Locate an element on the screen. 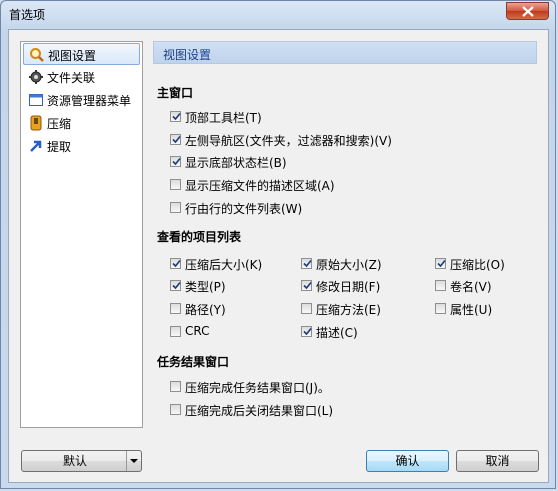 The image size is (558, 491). cancel-button: 取消 is located at coordinates (497, 461).